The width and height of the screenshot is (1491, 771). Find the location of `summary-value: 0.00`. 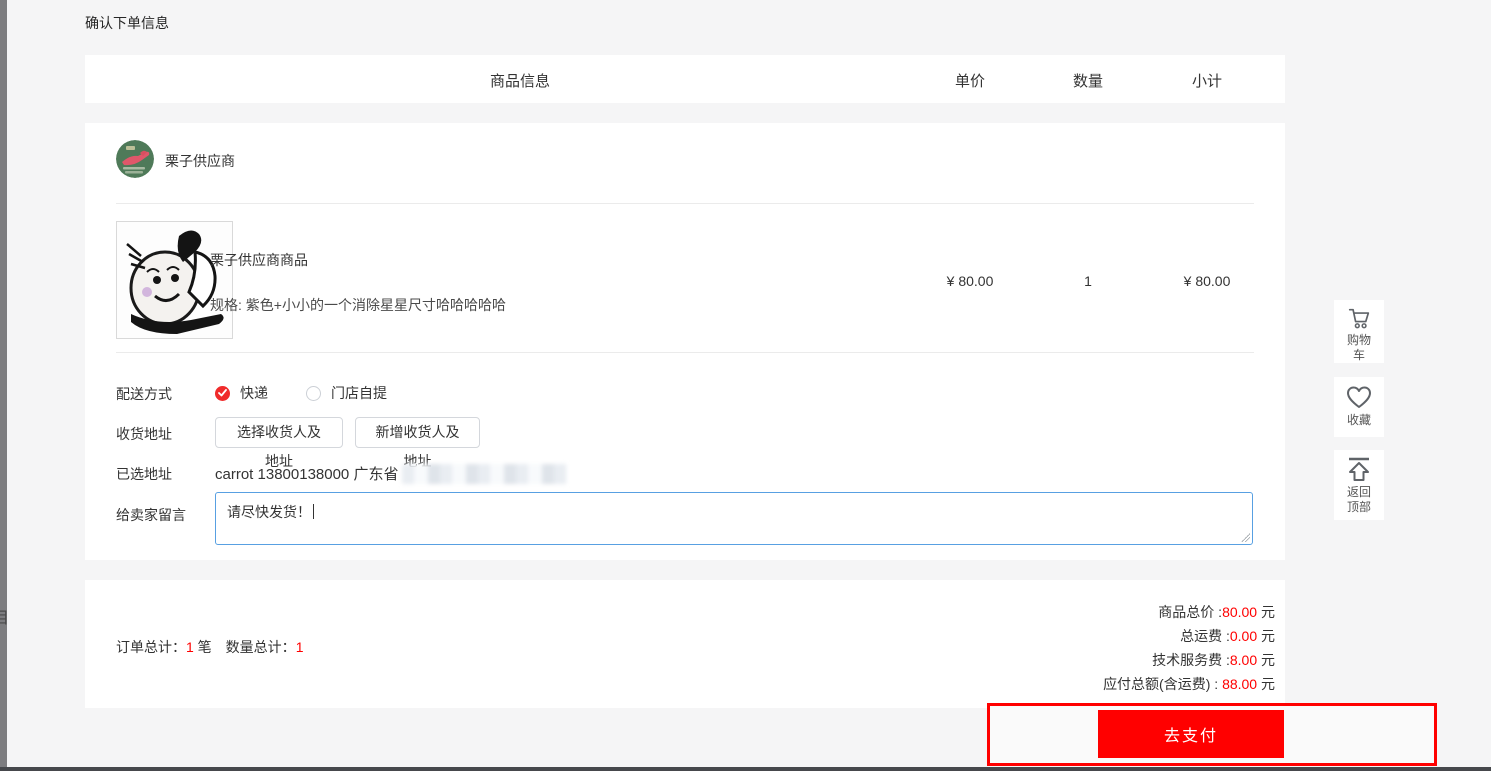

summary-value: 0.00 is located at coordinates (1243, 636).